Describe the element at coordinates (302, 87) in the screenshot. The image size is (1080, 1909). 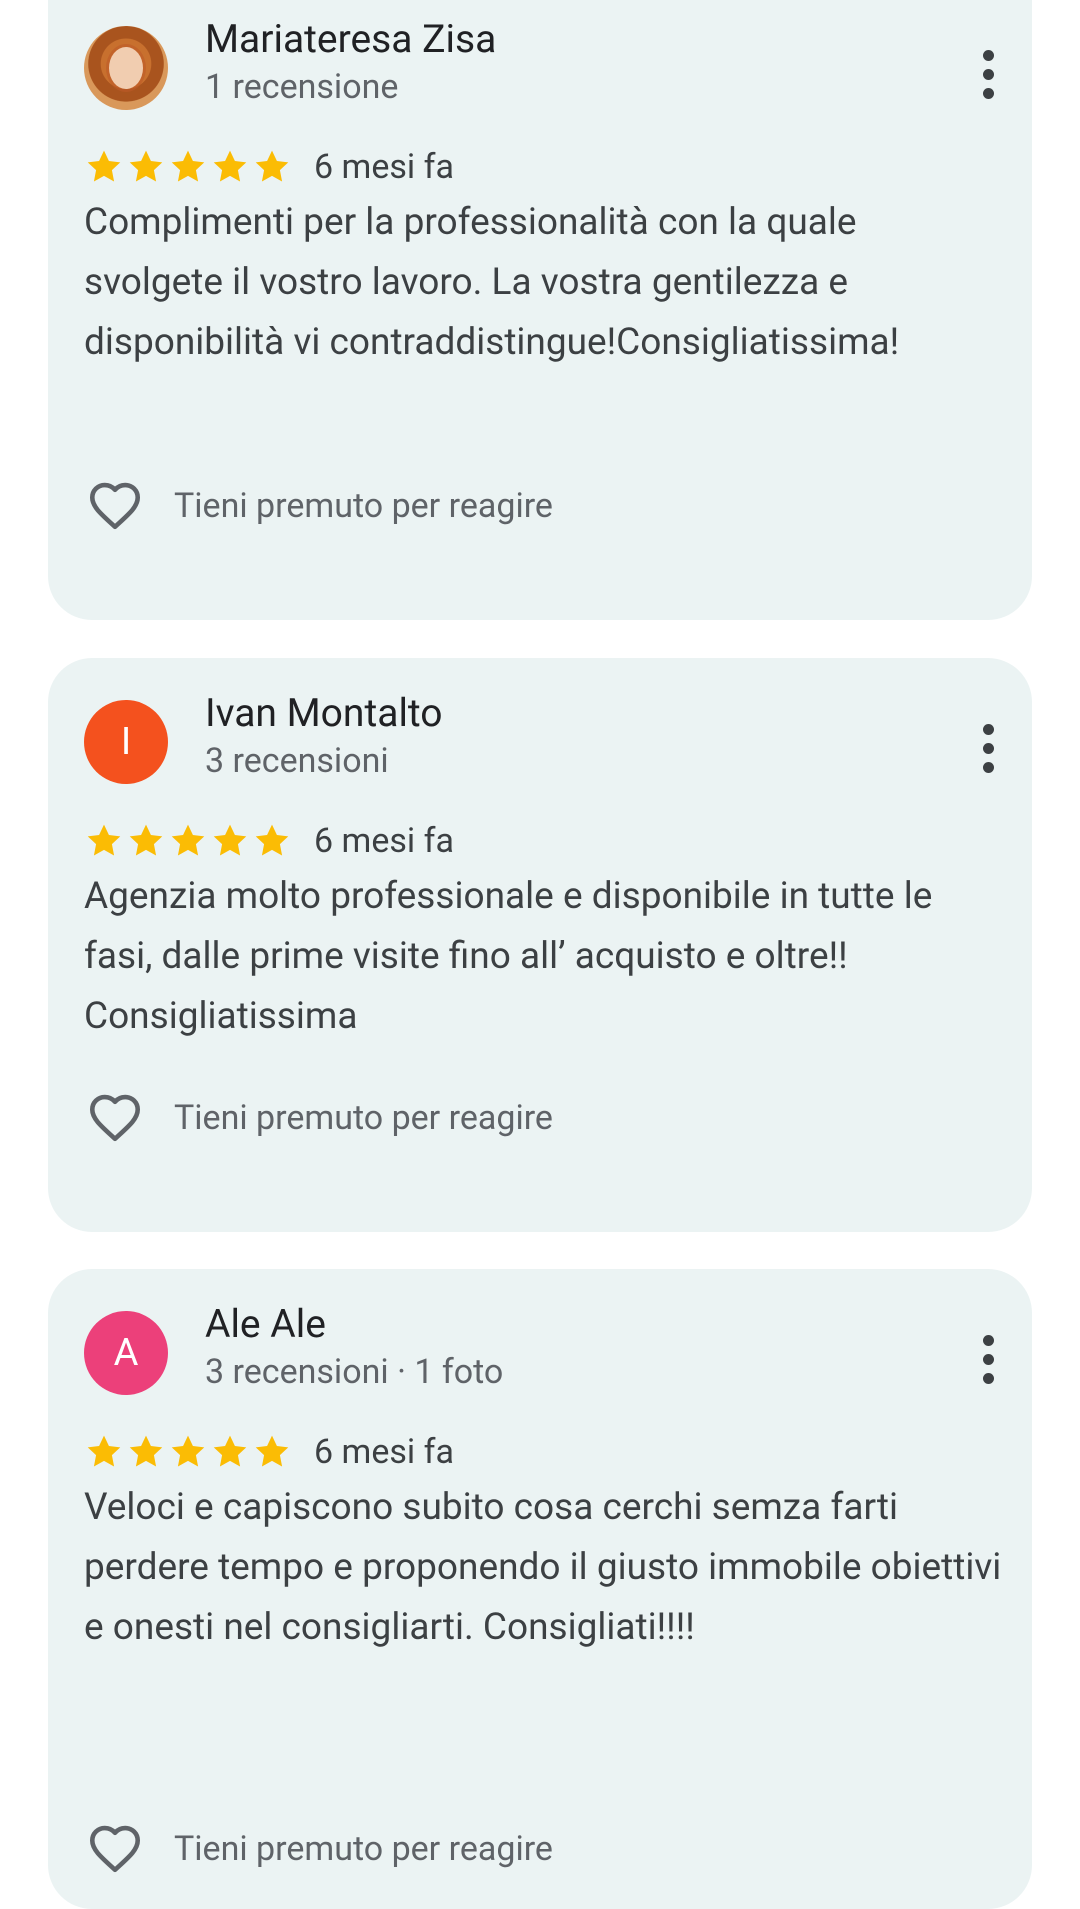
I see `reviewer-review-count: 1 recensione` at that location.